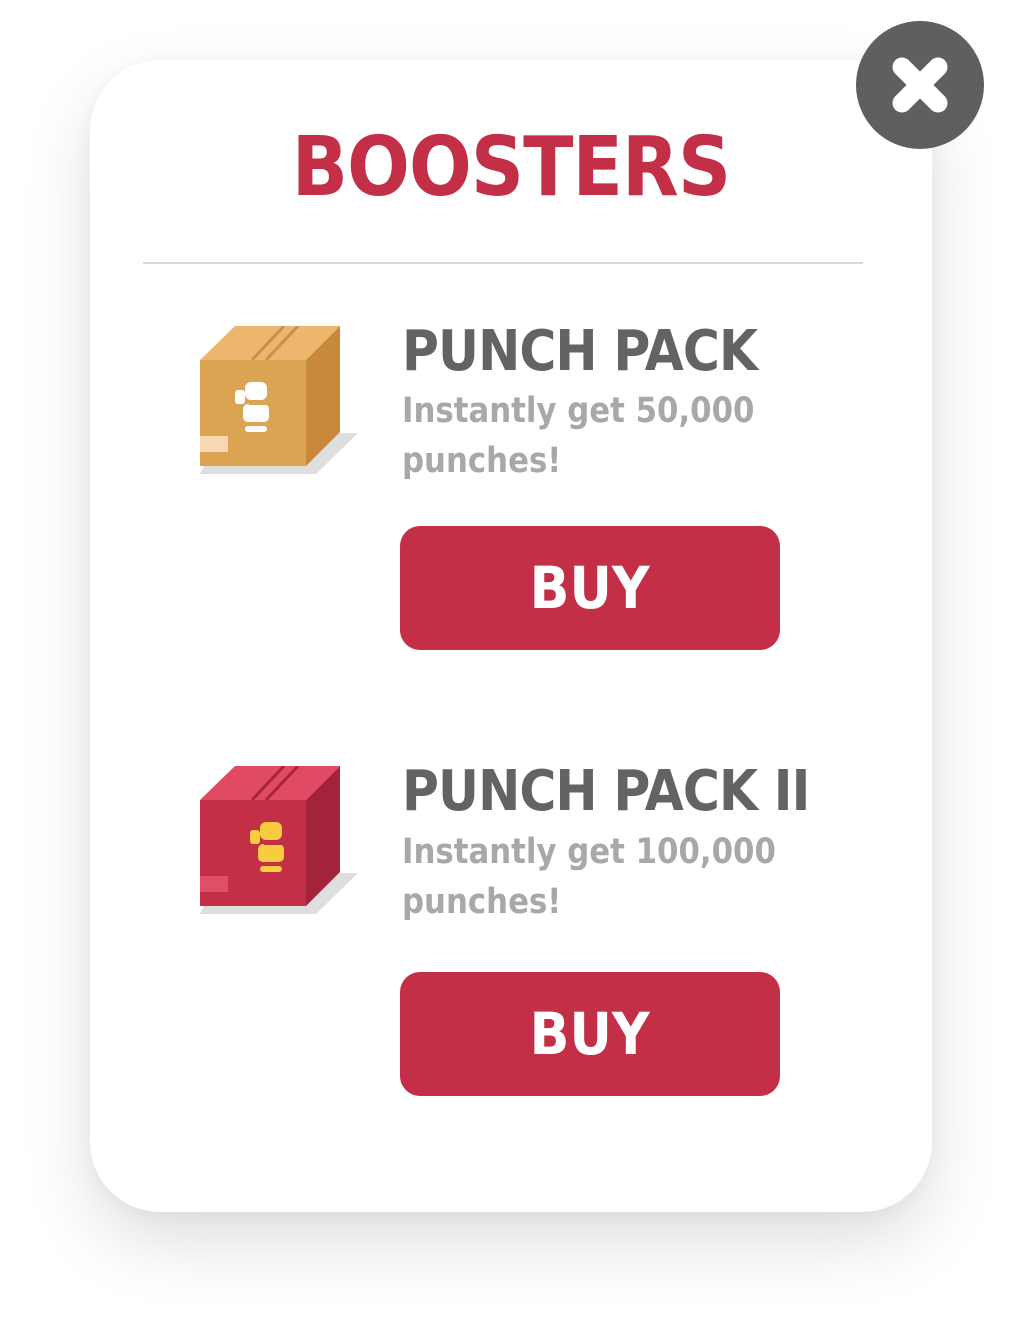  What do you see at coordinates (279, 840) in the screenshot?
I see `red-box-boxing-glove-icon` at bounding box center [279, 840].